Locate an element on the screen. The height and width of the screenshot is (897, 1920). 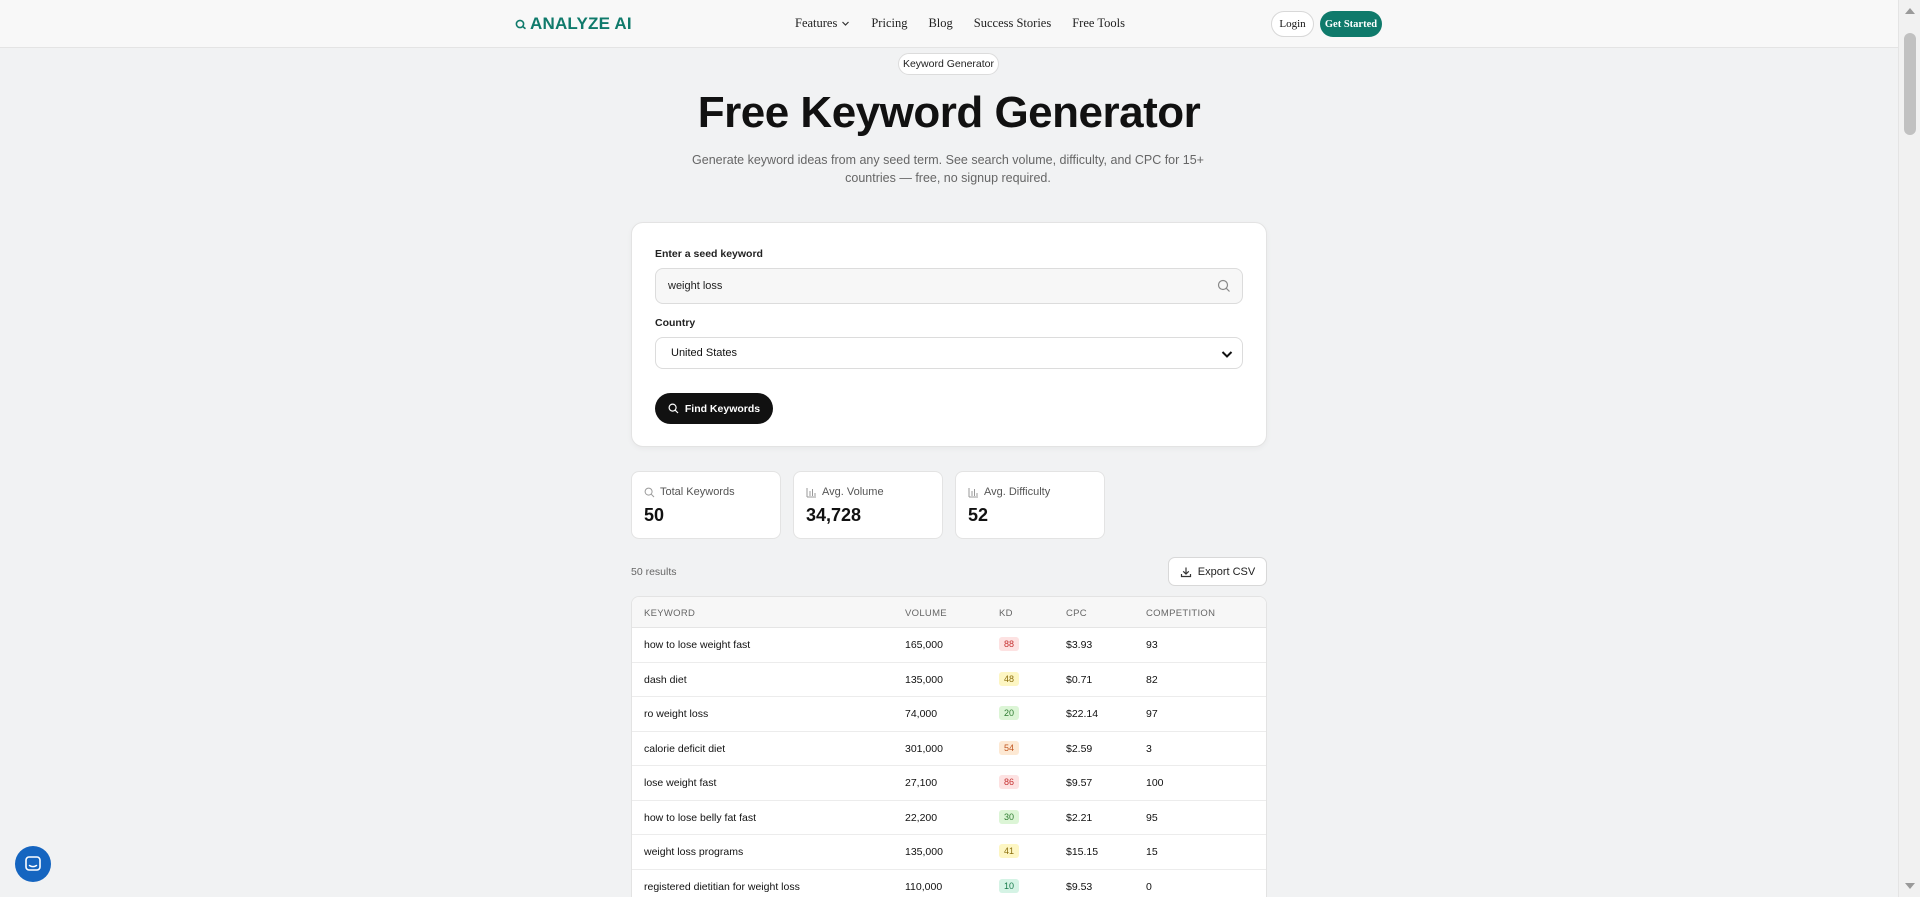
find-keywords-button: Find Keywords is located at coordinates (714, 408).